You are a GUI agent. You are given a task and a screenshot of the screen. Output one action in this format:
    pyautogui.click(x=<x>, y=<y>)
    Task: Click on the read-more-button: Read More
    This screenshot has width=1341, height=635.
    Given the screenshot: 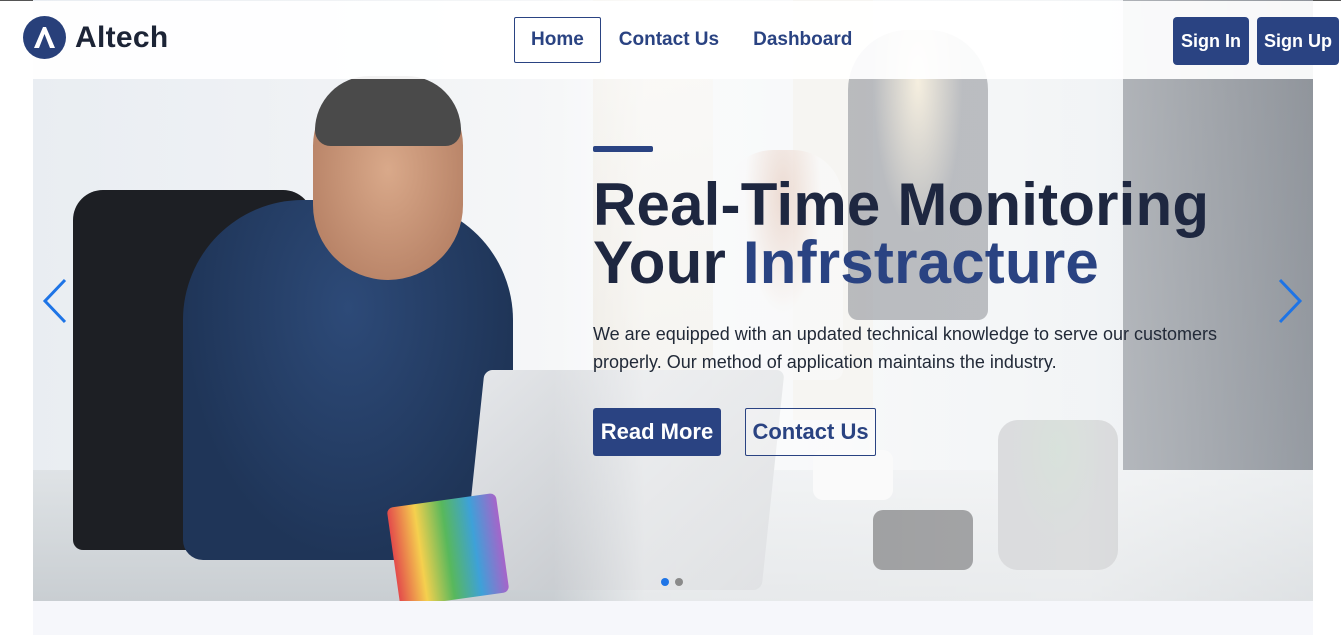 What is the action you would take?
    pyautogui.click(x=657, y=432)
    